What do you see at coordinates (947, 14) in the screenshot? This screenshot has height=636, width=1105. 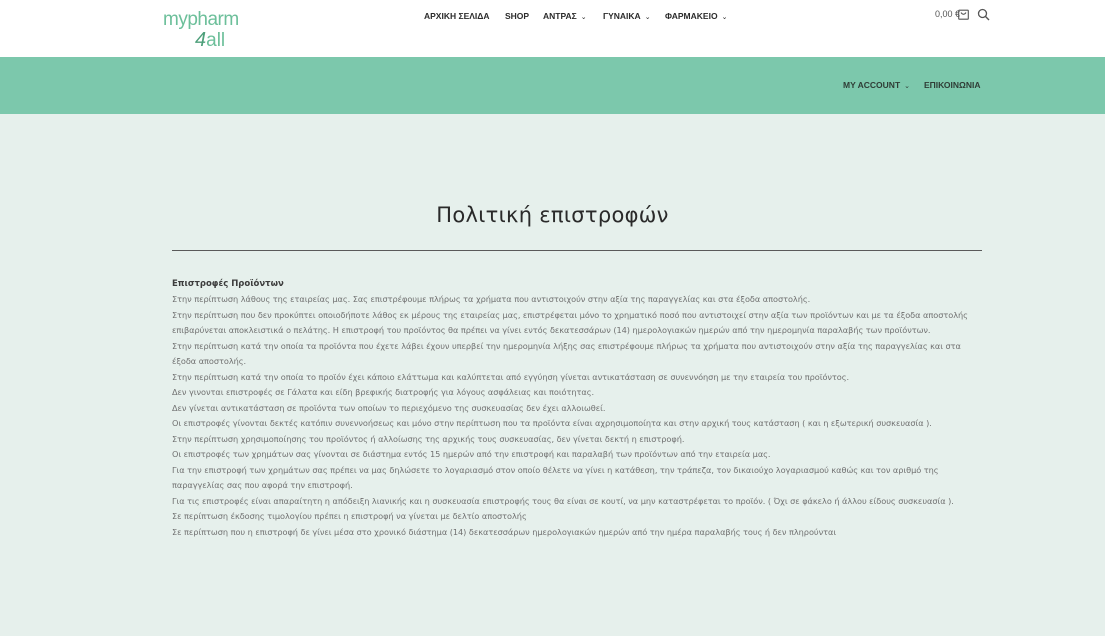 I see `cart-total: 0,00 €` at bounding box center [947, 14].